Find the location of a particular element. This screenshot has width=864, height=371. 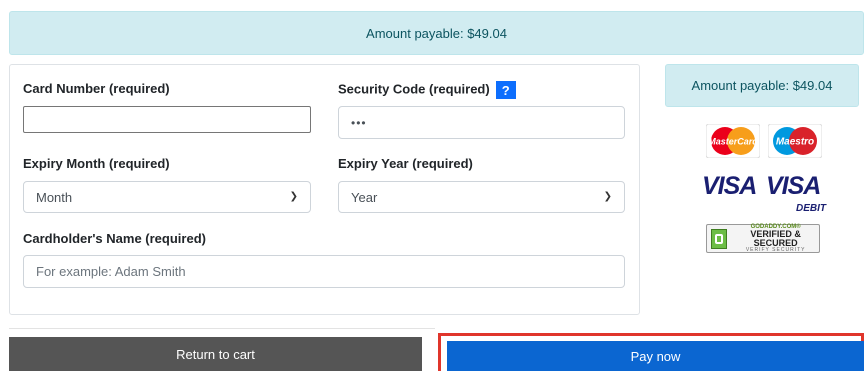

maestro-wordmark: Maestro is located at coordinates (795, 142).